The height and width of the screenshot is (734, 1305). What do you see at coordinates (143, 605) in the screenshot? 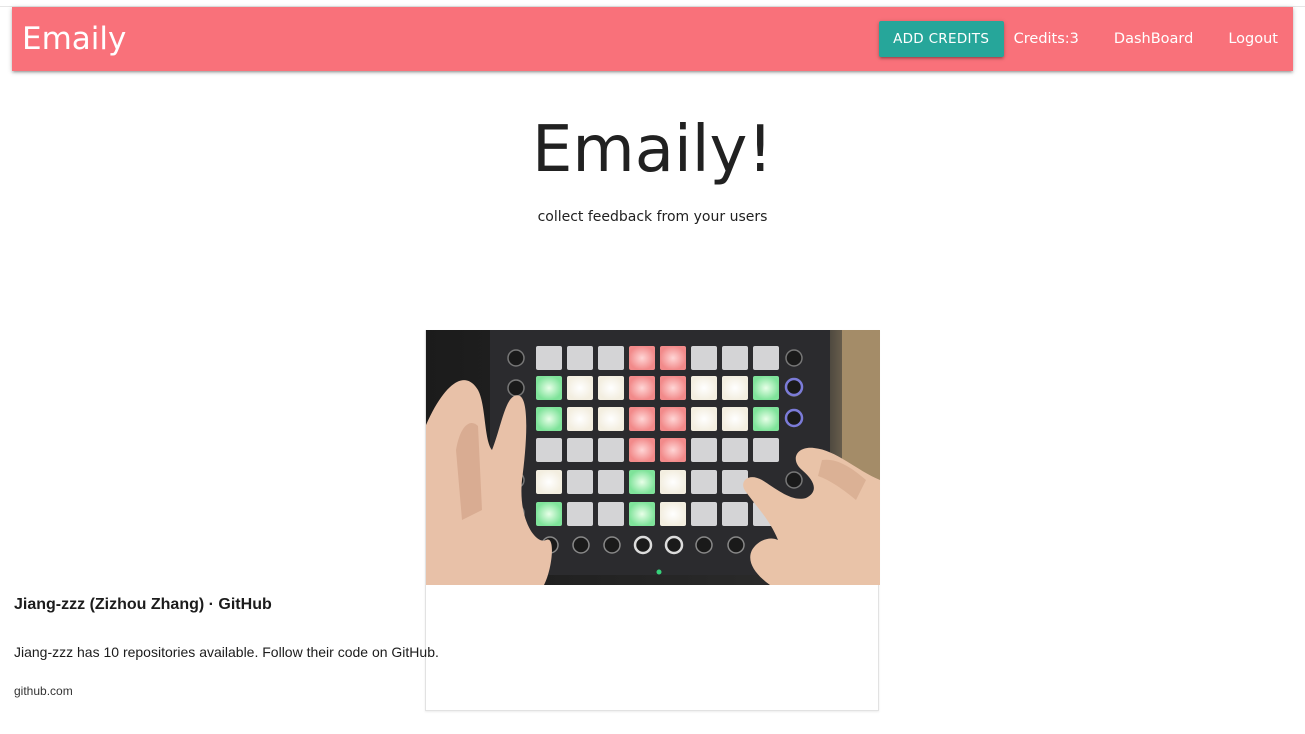
I see `link-preview-title: Jiang-zzz (Zizhou Zhang) · GitHub` at bounding box center [143, 605].